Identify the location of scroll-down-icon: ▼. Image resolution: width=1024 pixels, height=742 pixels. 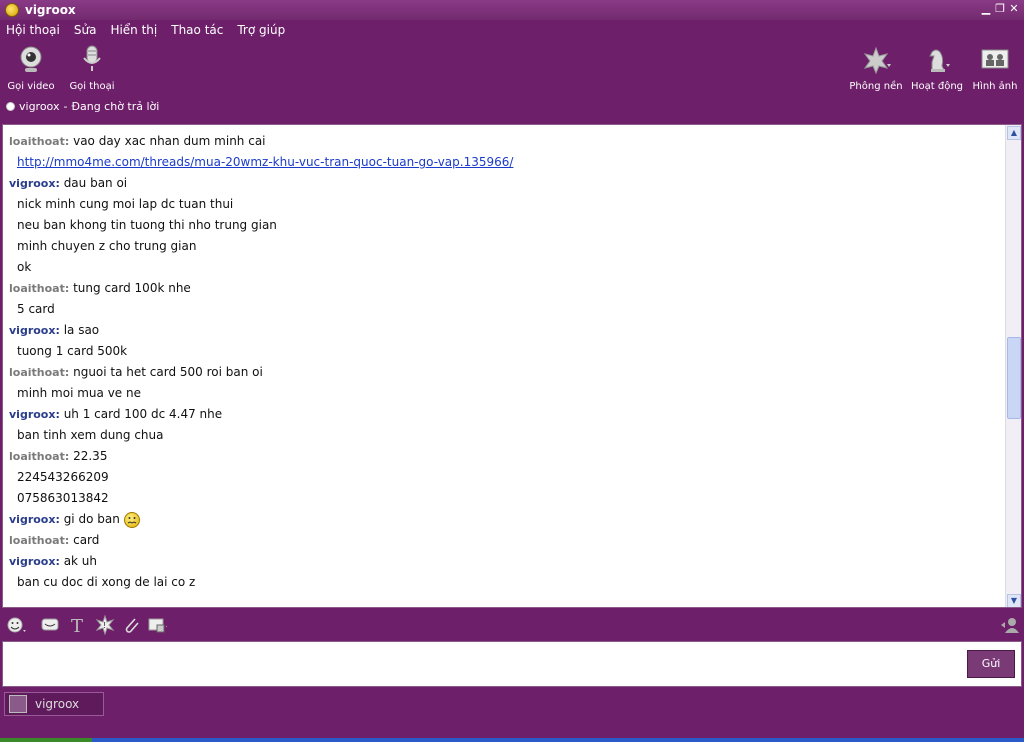
(1014, 600).